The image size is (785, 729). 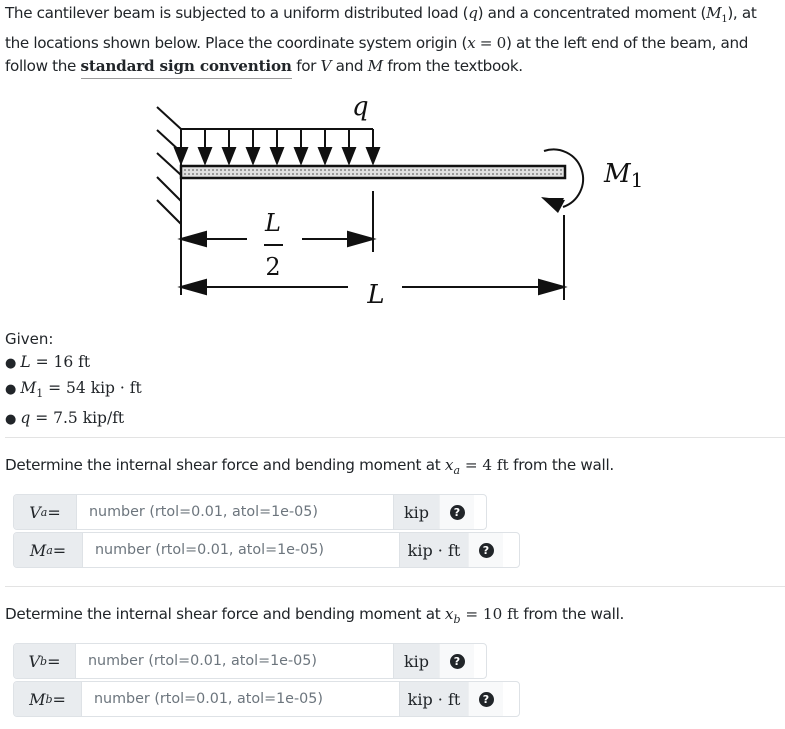 What do you see at coordinates (235, 512) in the screenshot?
I see `va-input` at bounding box center [235, 512].